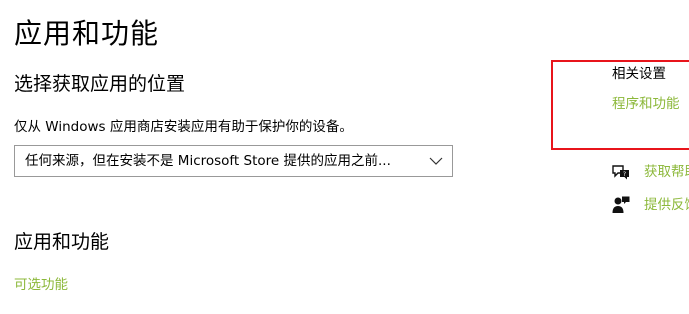 This screenshot has height=314, width=689. Describe the element at coordinates (41, 285) in the screenshot. I see `optional-features-link: 可选功能` at that location.